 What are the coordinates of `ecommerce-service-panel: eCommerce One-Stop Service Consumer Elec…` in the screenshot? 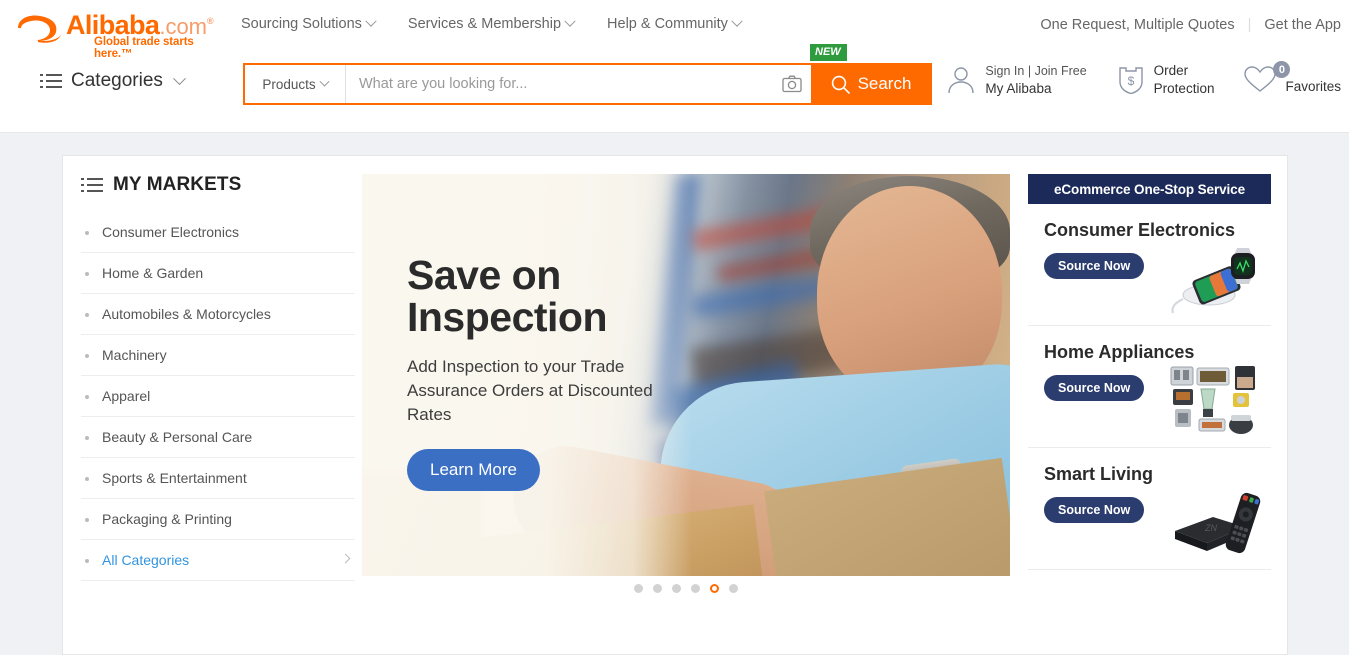 It's located at (1149, 372).